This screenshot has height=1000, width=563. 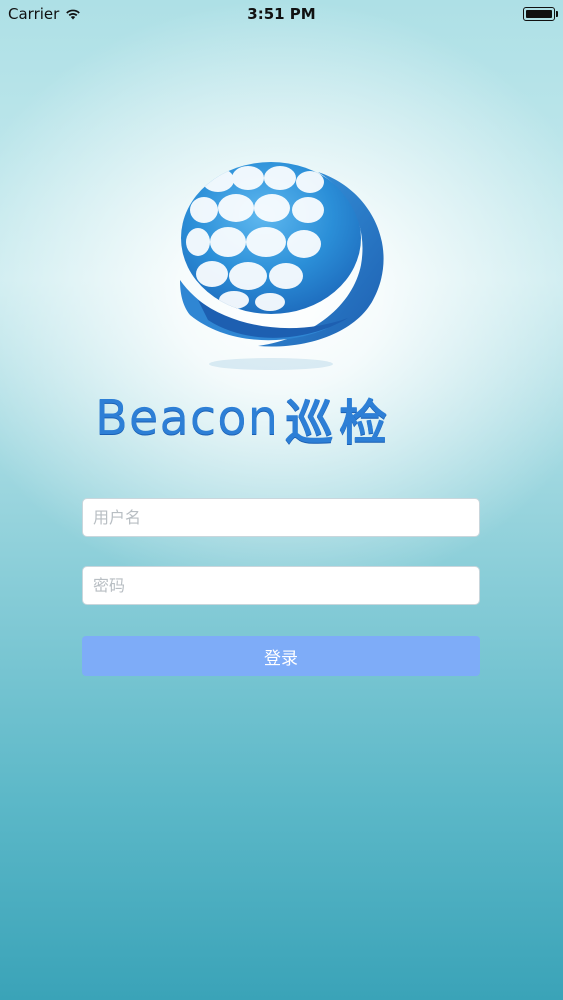 I want to click on status-bar: Carrier 3:51 PM, so click(x=281, y=15).